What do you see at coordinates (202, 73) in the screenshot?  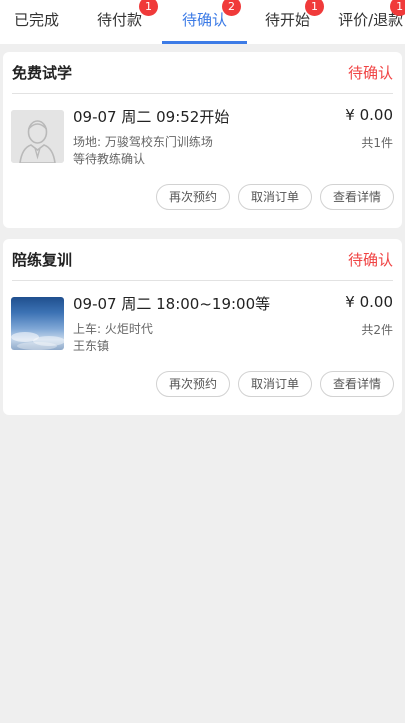 I see `card-header: 免费试学 待确认` at bounding box center [202, 73].